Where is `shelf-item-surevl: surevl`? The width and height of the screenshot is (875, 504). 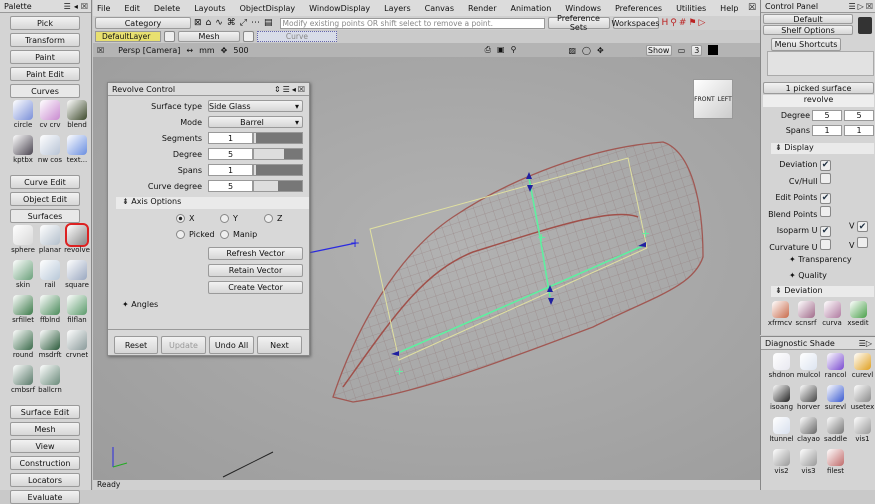
shelf-item-surevl: surevl is located at coordinates (835, 400).